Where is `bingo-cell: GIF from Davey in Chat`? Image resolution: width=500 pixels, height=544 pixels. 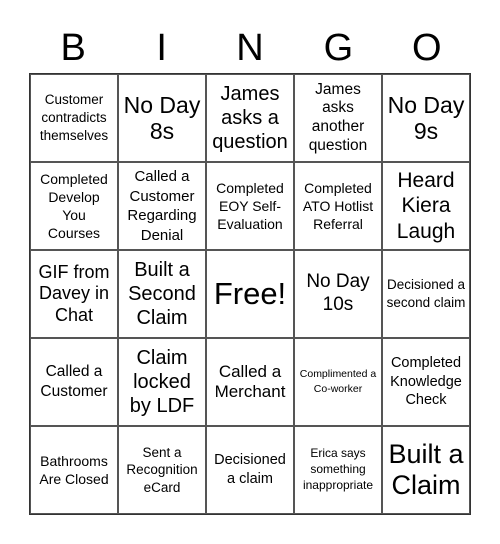 bingo-cell: GIF from Davey in Chat is located at coordinates (74, 294).